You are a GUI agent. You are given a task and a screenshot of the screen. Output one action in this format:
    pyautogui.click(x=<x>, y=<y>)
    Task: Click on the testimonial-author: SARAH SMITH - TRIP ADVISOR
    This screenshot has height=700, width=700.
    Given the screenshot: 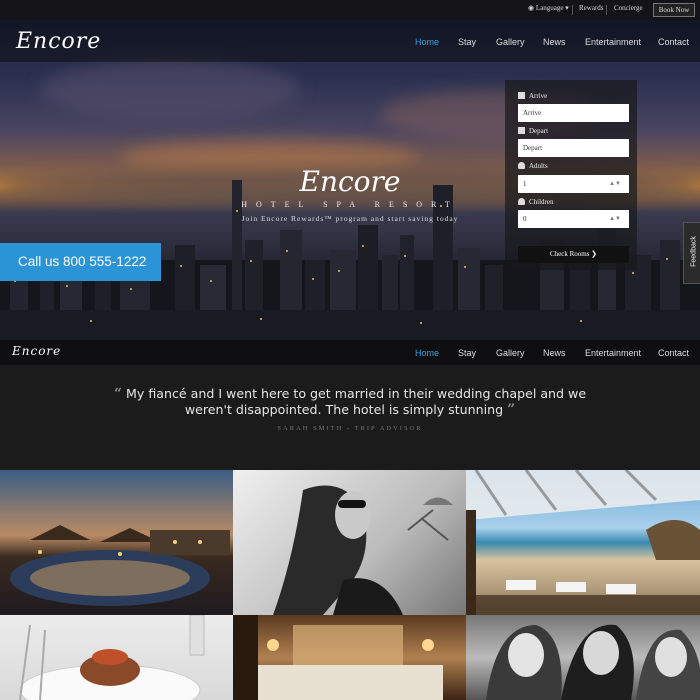 What is the action you would take?
    pyautogui.click(x=350, y=428)
    